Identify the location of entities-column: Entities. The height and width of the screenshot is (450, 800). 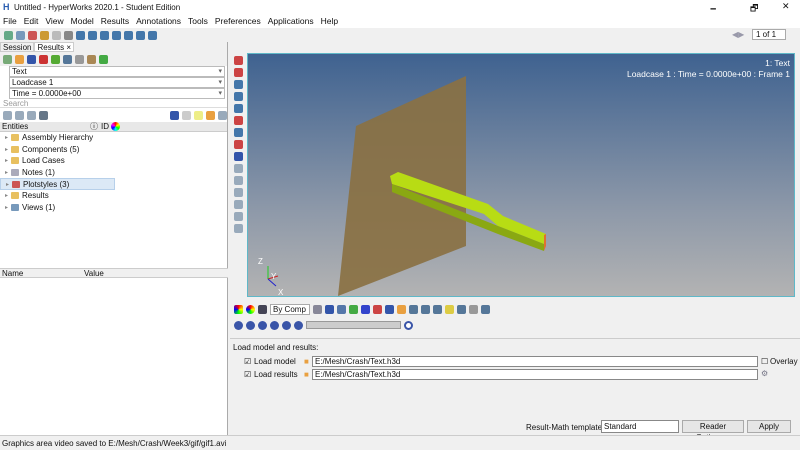
(42, 126).